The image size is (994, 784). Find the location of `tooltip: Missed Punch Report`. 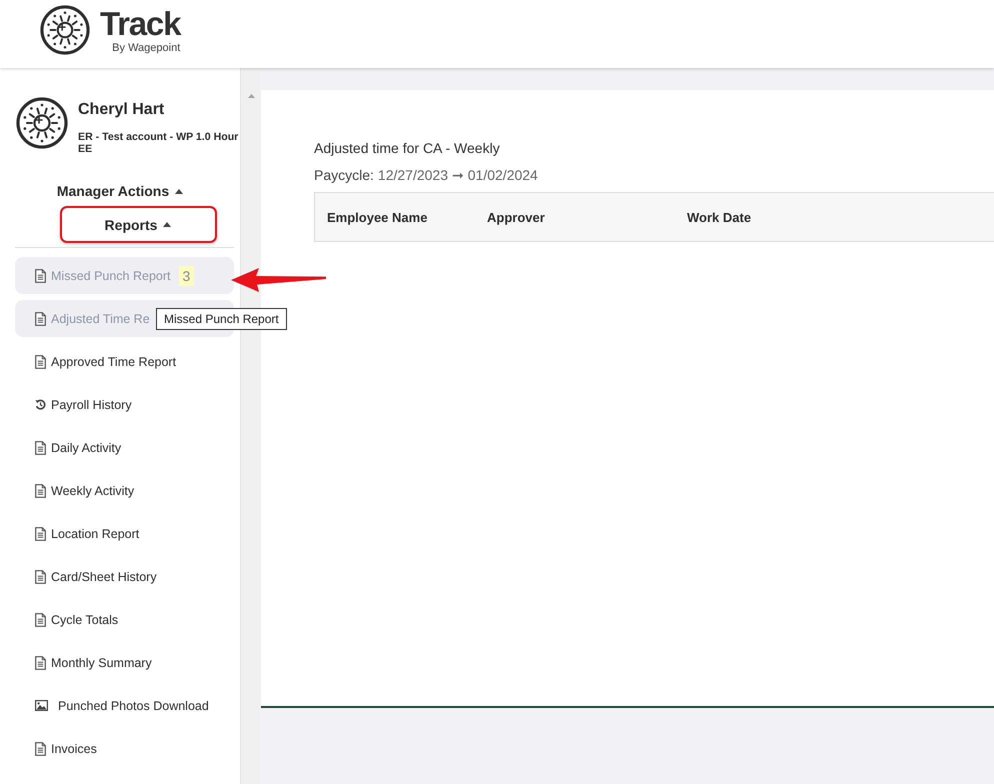

tooltip: Missed Punch Report is located at coordinates (221, 319).